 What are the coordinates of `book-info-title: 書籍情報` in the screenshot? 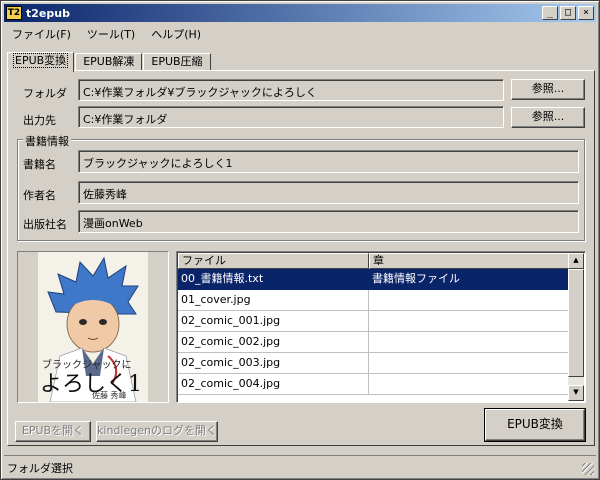 It's located at (47, 141).